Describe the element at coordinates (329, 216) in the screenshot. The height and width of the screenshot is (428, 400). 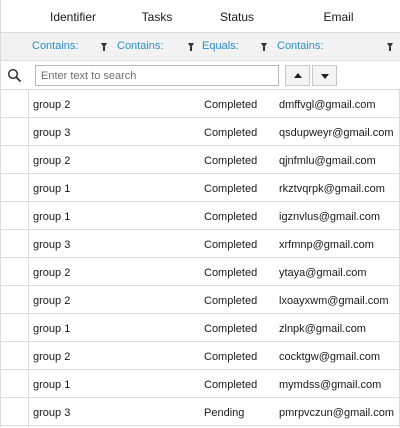
I see `cell-email: igznvlus@gmail.com` at that location.